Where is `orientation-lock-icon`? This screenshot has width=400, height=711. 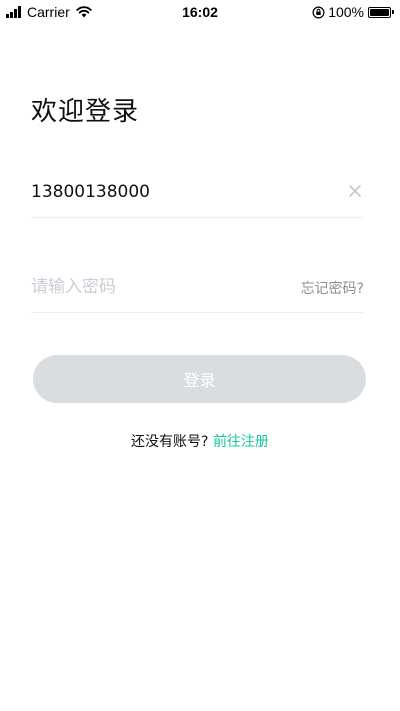
orientation-lock-icon is located at coordinates (318, 12).